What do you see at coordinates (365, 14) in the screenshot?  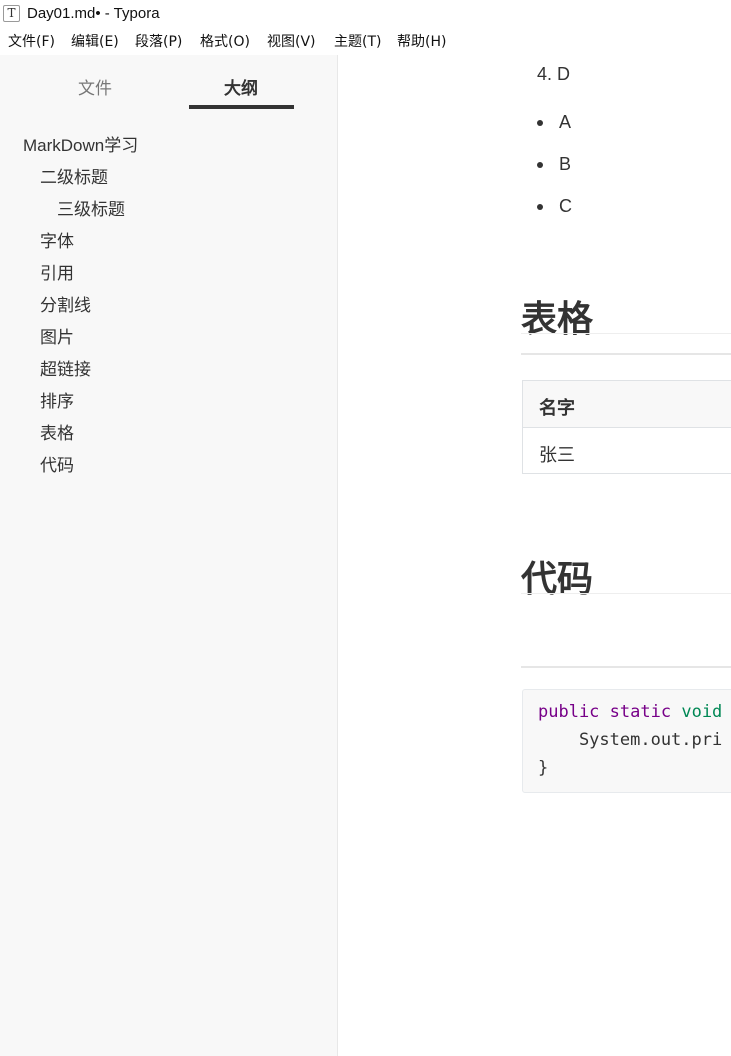 I see `title-bar: T Day01.md• - Typora` at bounding box center [365, 14].